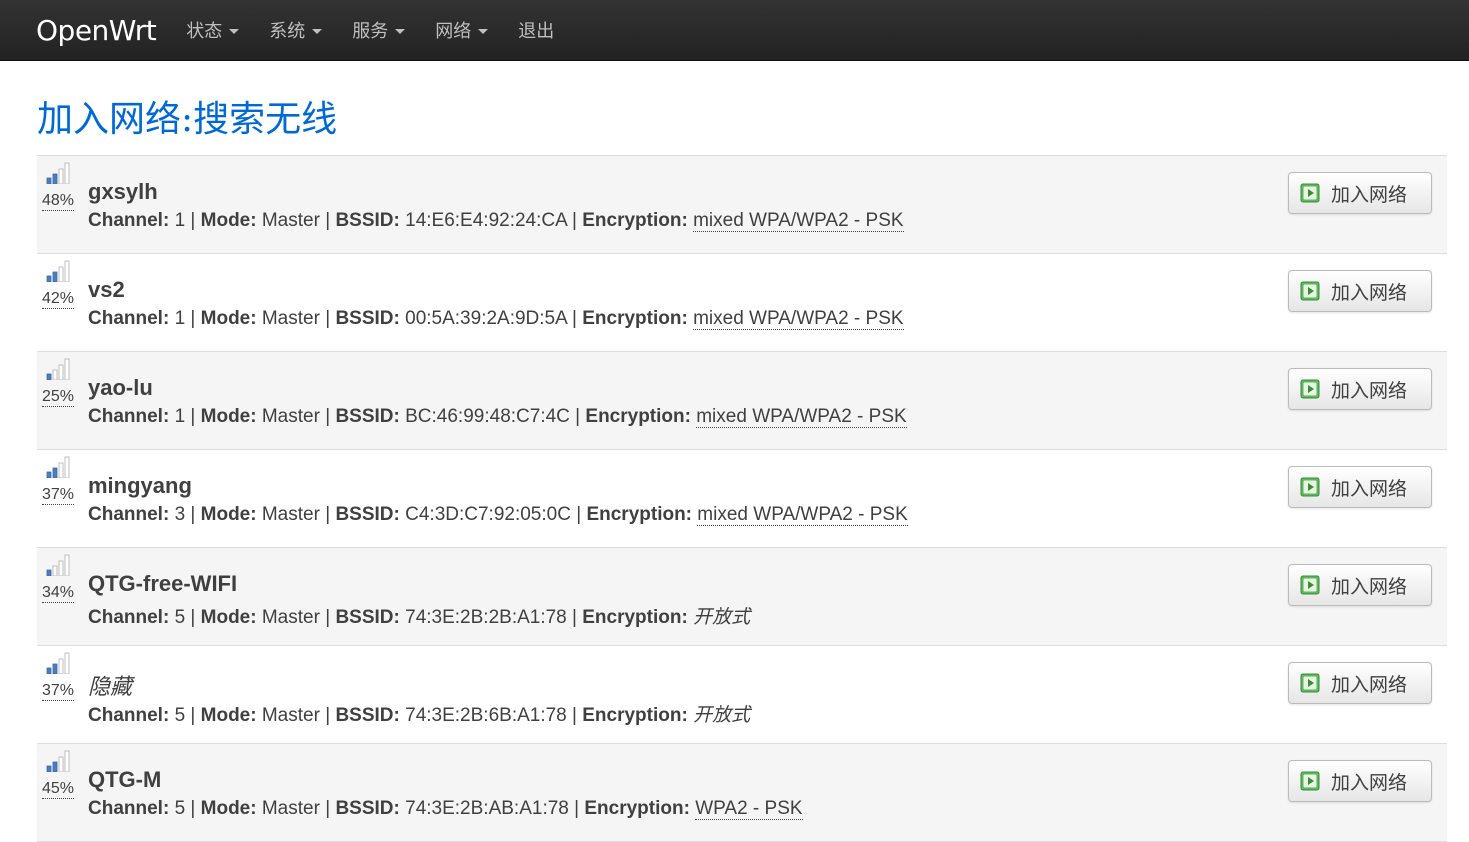  Describe the element at coordinates (204, 31) in the screenshot. I see `nav-item-label: 状态` at that location.